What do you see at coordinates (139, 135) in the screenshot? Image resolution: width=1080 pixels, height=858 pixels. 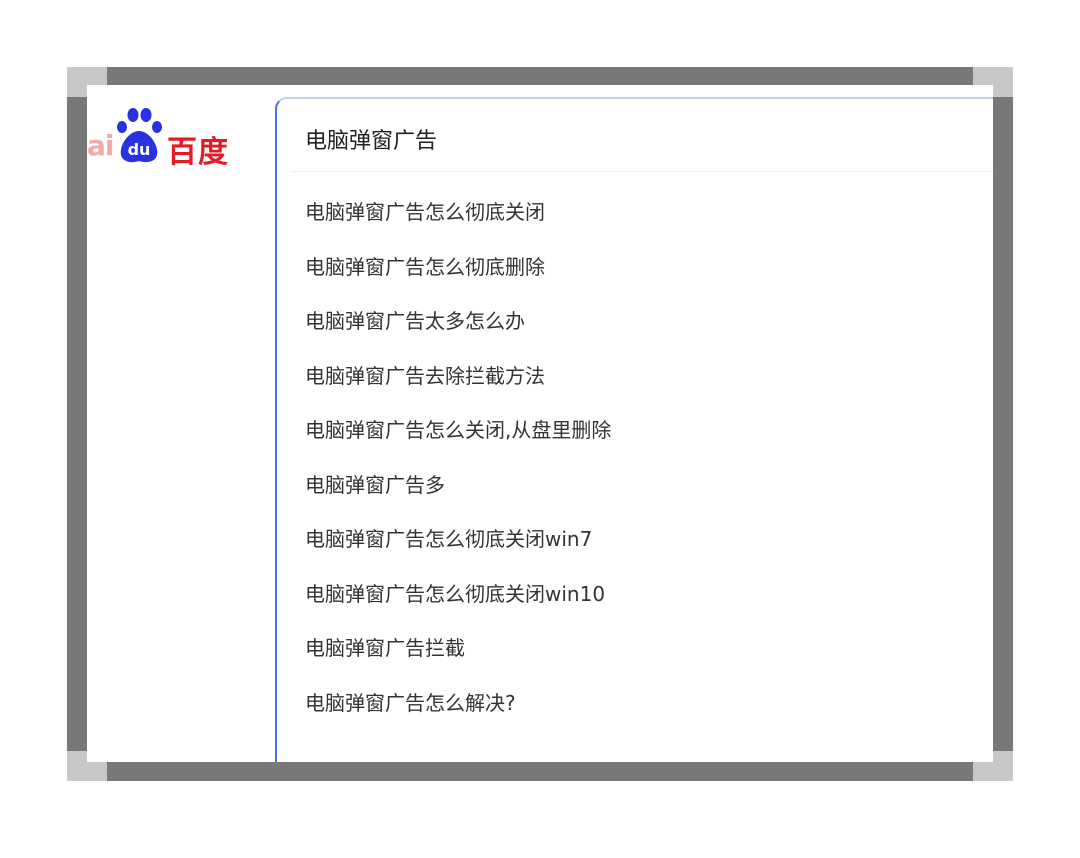 I see `paw-icon: du` at bounding box center [139, 135].